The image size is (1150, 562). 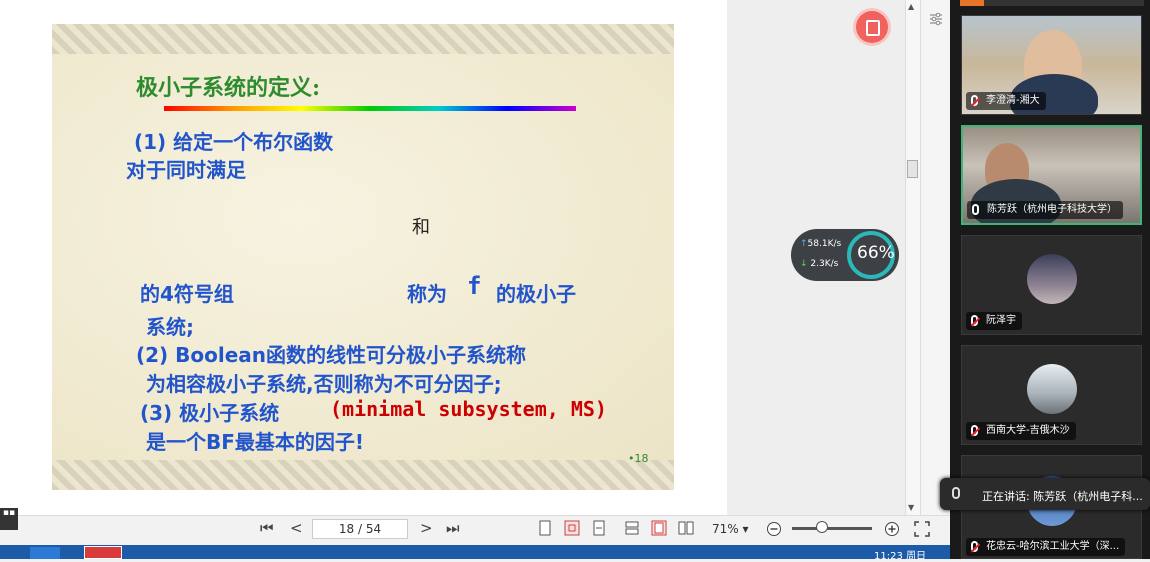 I want to click on slide-border-top, so click(x=363, y=39).